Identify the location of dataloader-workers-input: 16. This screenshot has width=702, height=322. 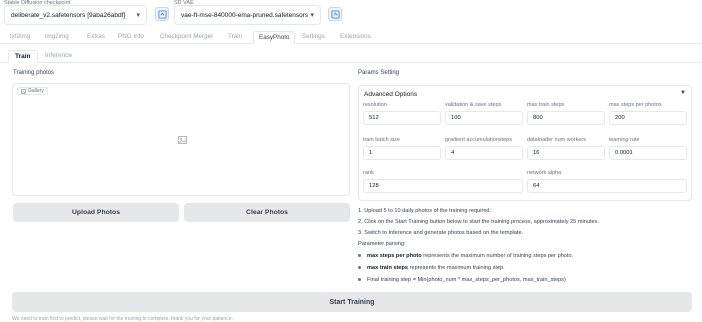
(566, 153).